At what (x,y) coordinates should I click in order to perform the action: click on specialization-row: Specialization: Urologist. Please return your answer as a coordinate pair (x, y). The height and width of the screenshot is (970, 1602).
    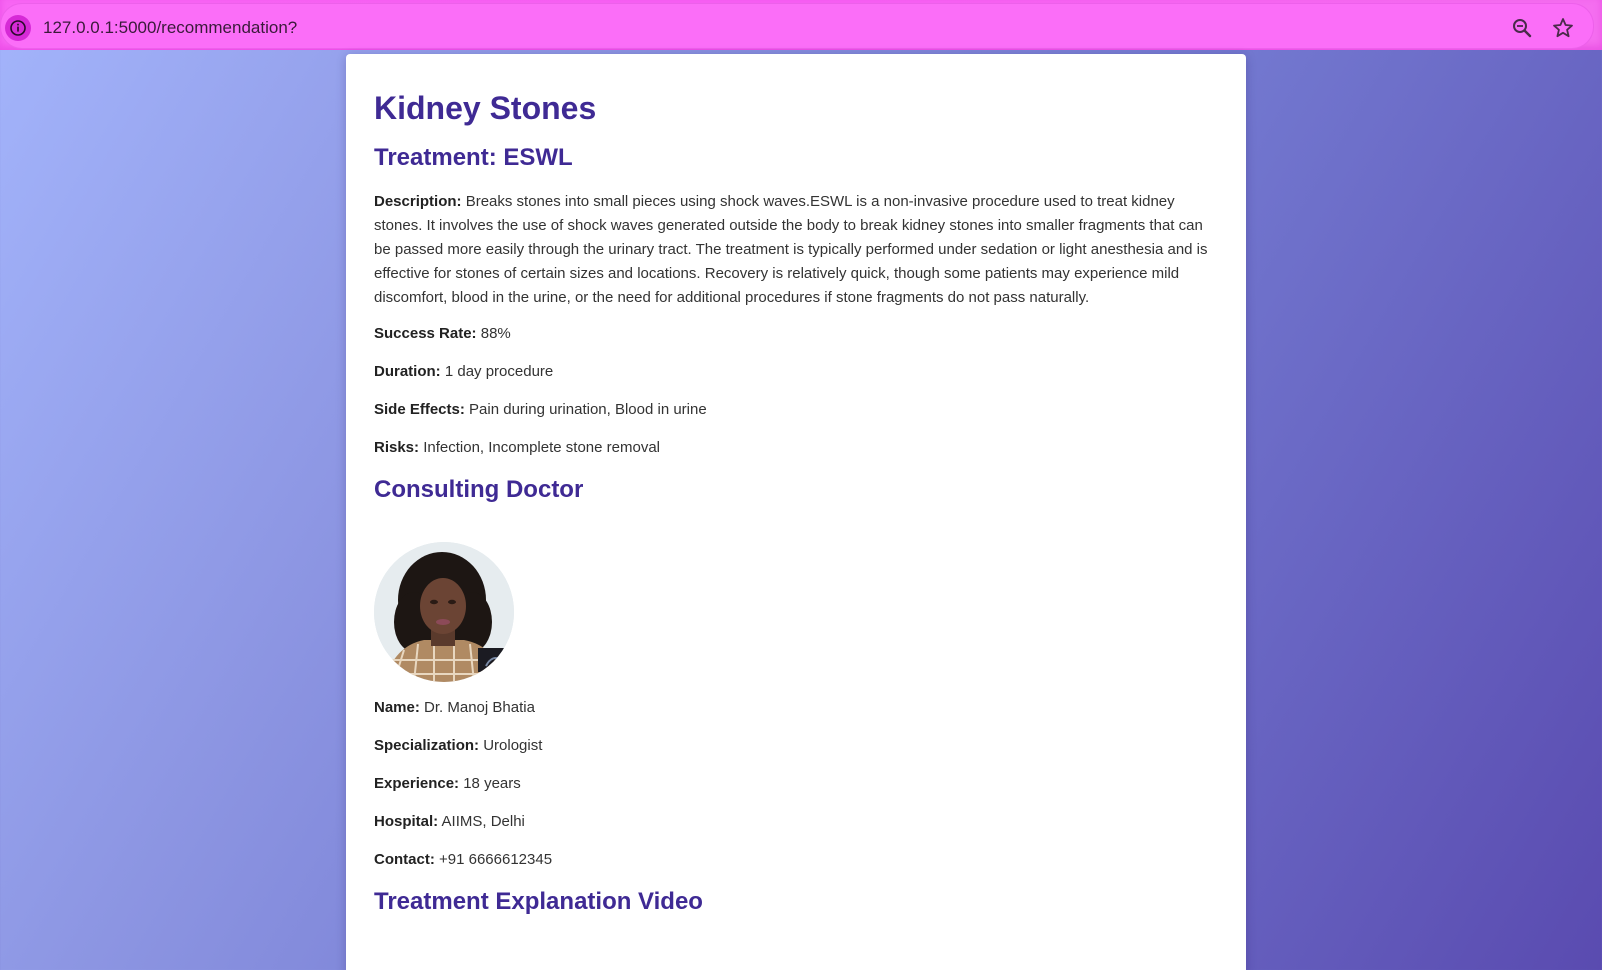
    Looking at the image, I should click on (794, 746).